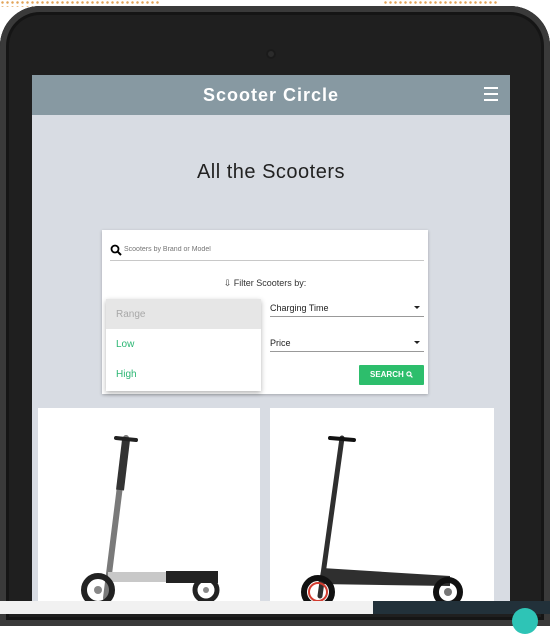 The height and width of the screenshot is (634, 550). What do you see at coordinates (347, 309) in the screenshot?
I see `charging-time-select: Charging Time` at bounding box center [347, 309].